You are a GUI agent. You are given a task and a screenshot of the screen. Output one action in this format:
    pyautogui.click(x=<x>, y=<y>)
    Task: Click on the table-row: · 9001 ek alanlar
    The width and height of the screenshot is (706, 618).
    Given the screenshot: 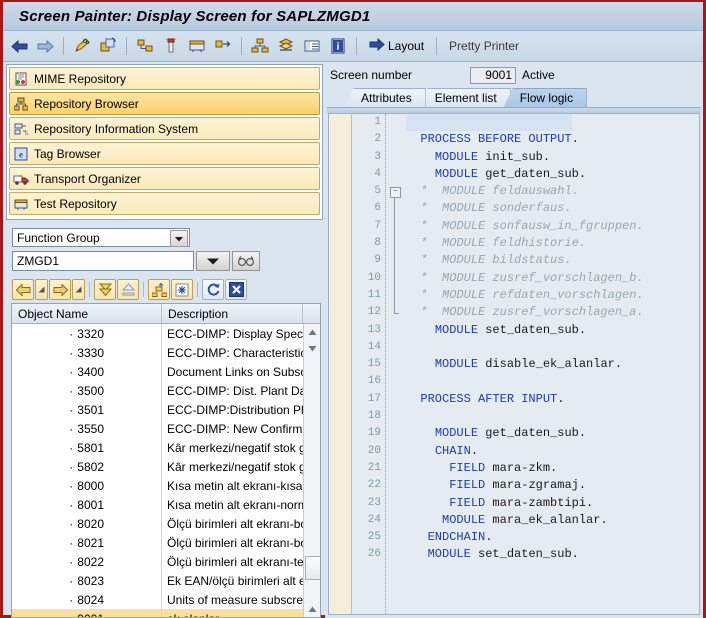 What is the action you would take?
    pyautogui.click(x=158, y=613)
    